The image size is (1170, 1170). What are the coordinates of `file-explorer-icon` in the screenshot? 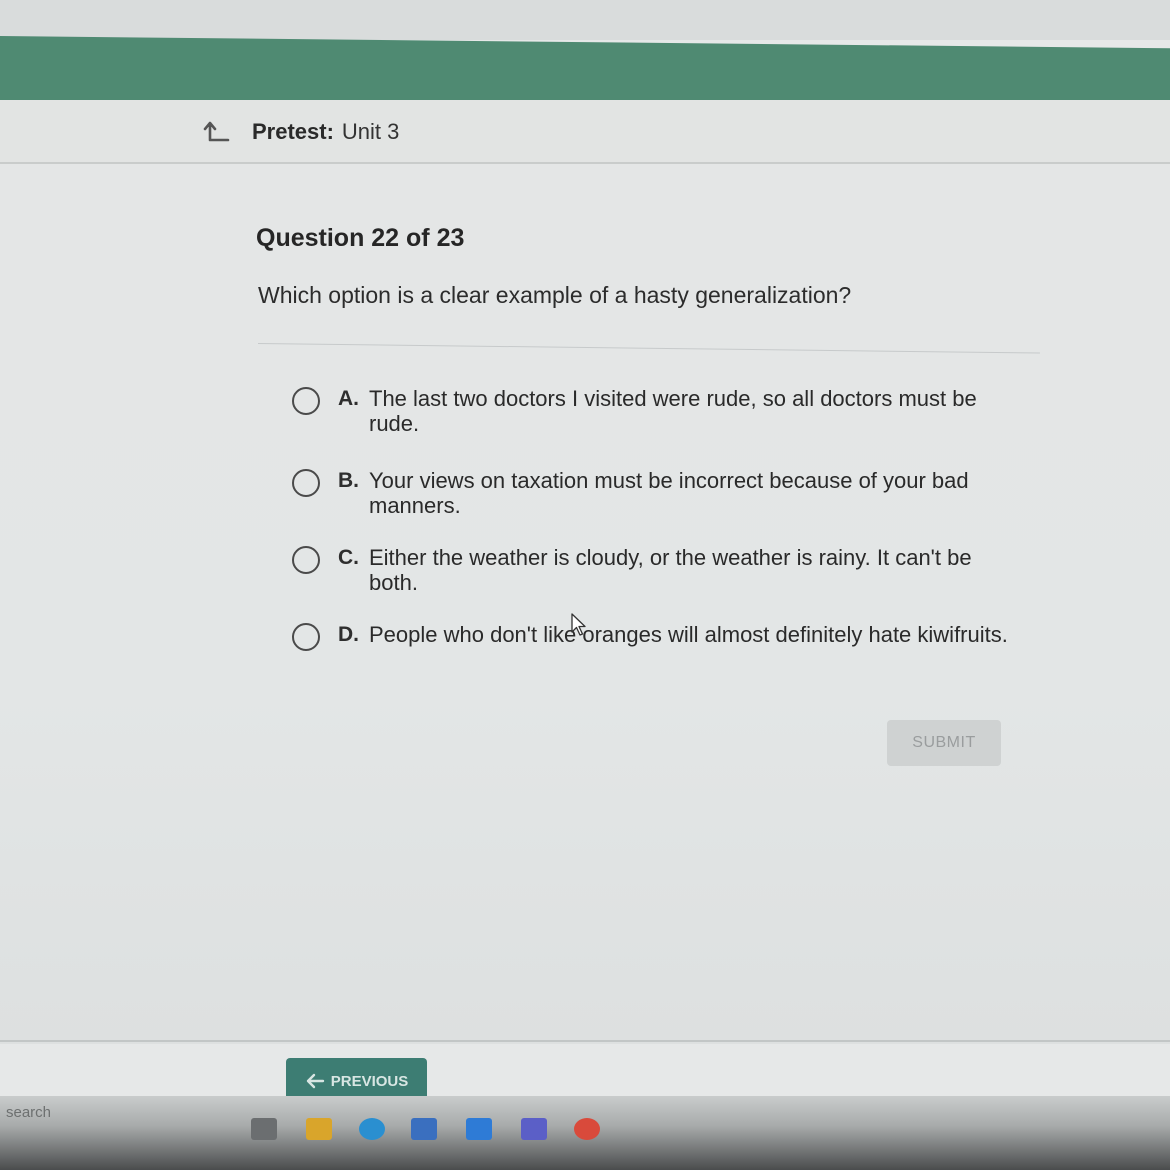 It's located at (319, 1129).